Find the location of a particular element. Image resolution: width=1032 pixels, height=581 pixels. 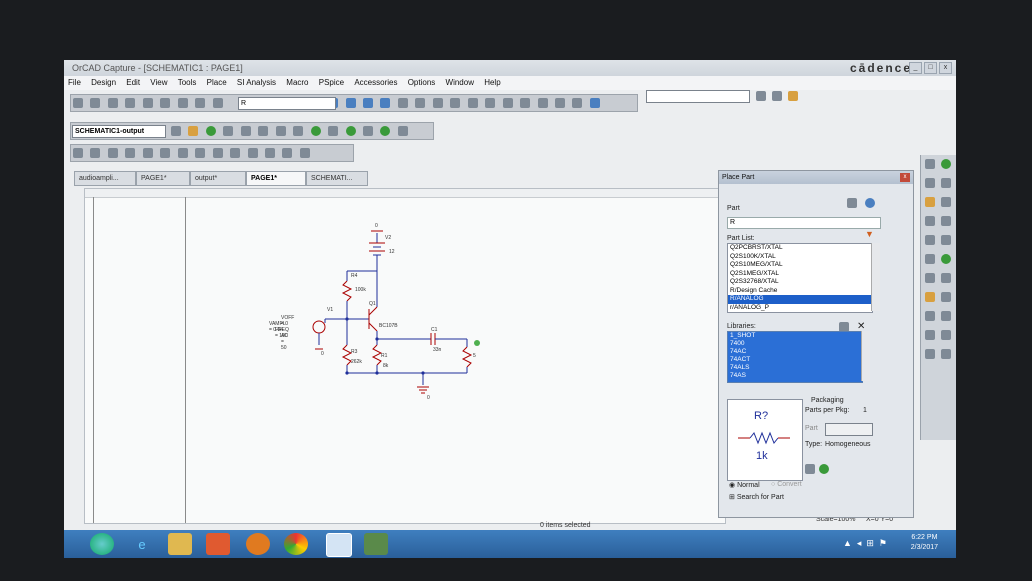

part-list-item: r/ANALOG_P is located at coordinates (800, 308).